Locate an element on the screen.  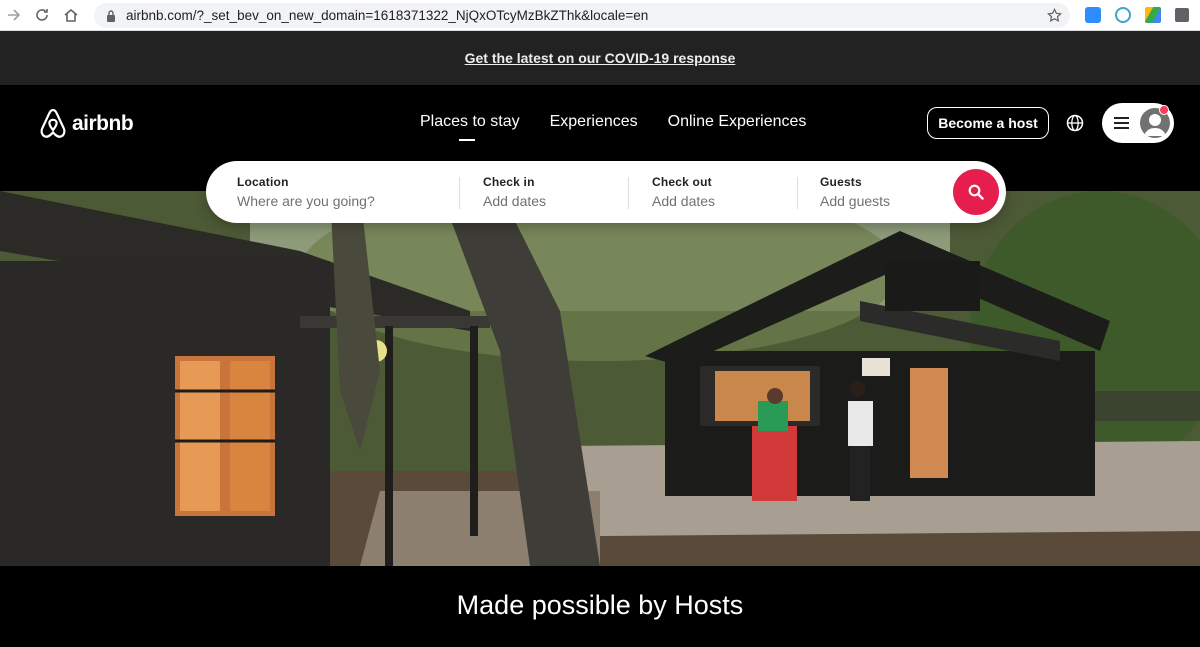
hosts-tagline: Made possible by Hosts is located at coordinates (600, 605).